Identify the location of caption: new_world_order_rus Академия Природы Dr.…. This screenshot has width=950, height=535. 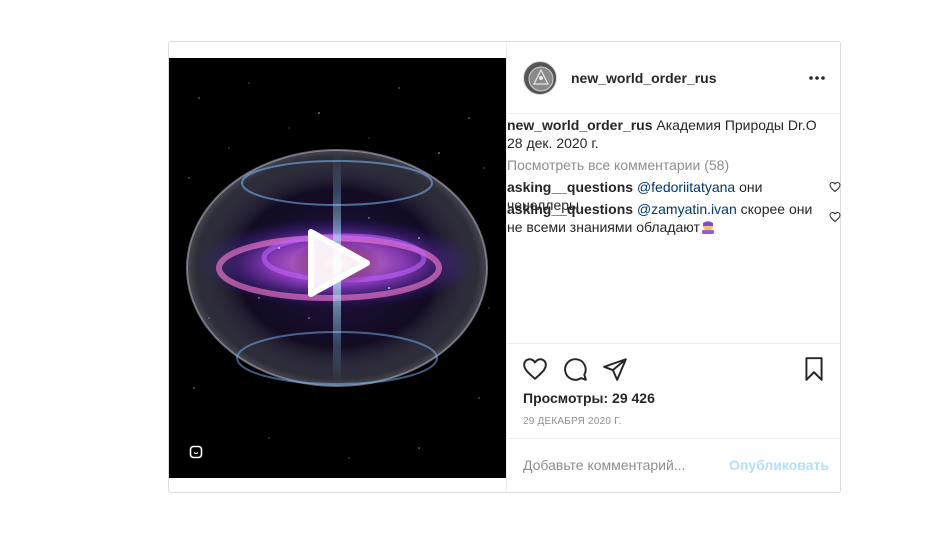
(667, 125).